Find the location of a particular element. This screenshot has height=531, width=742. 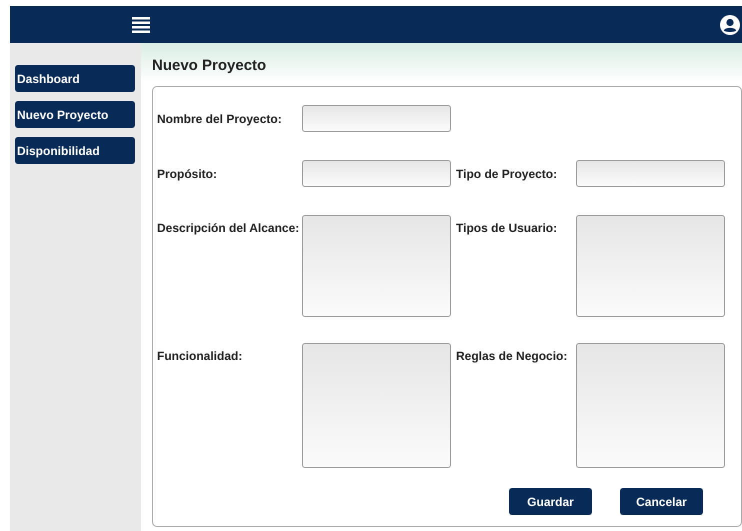

sidebar-item: Dashboard is located at coordinates (75, 78).